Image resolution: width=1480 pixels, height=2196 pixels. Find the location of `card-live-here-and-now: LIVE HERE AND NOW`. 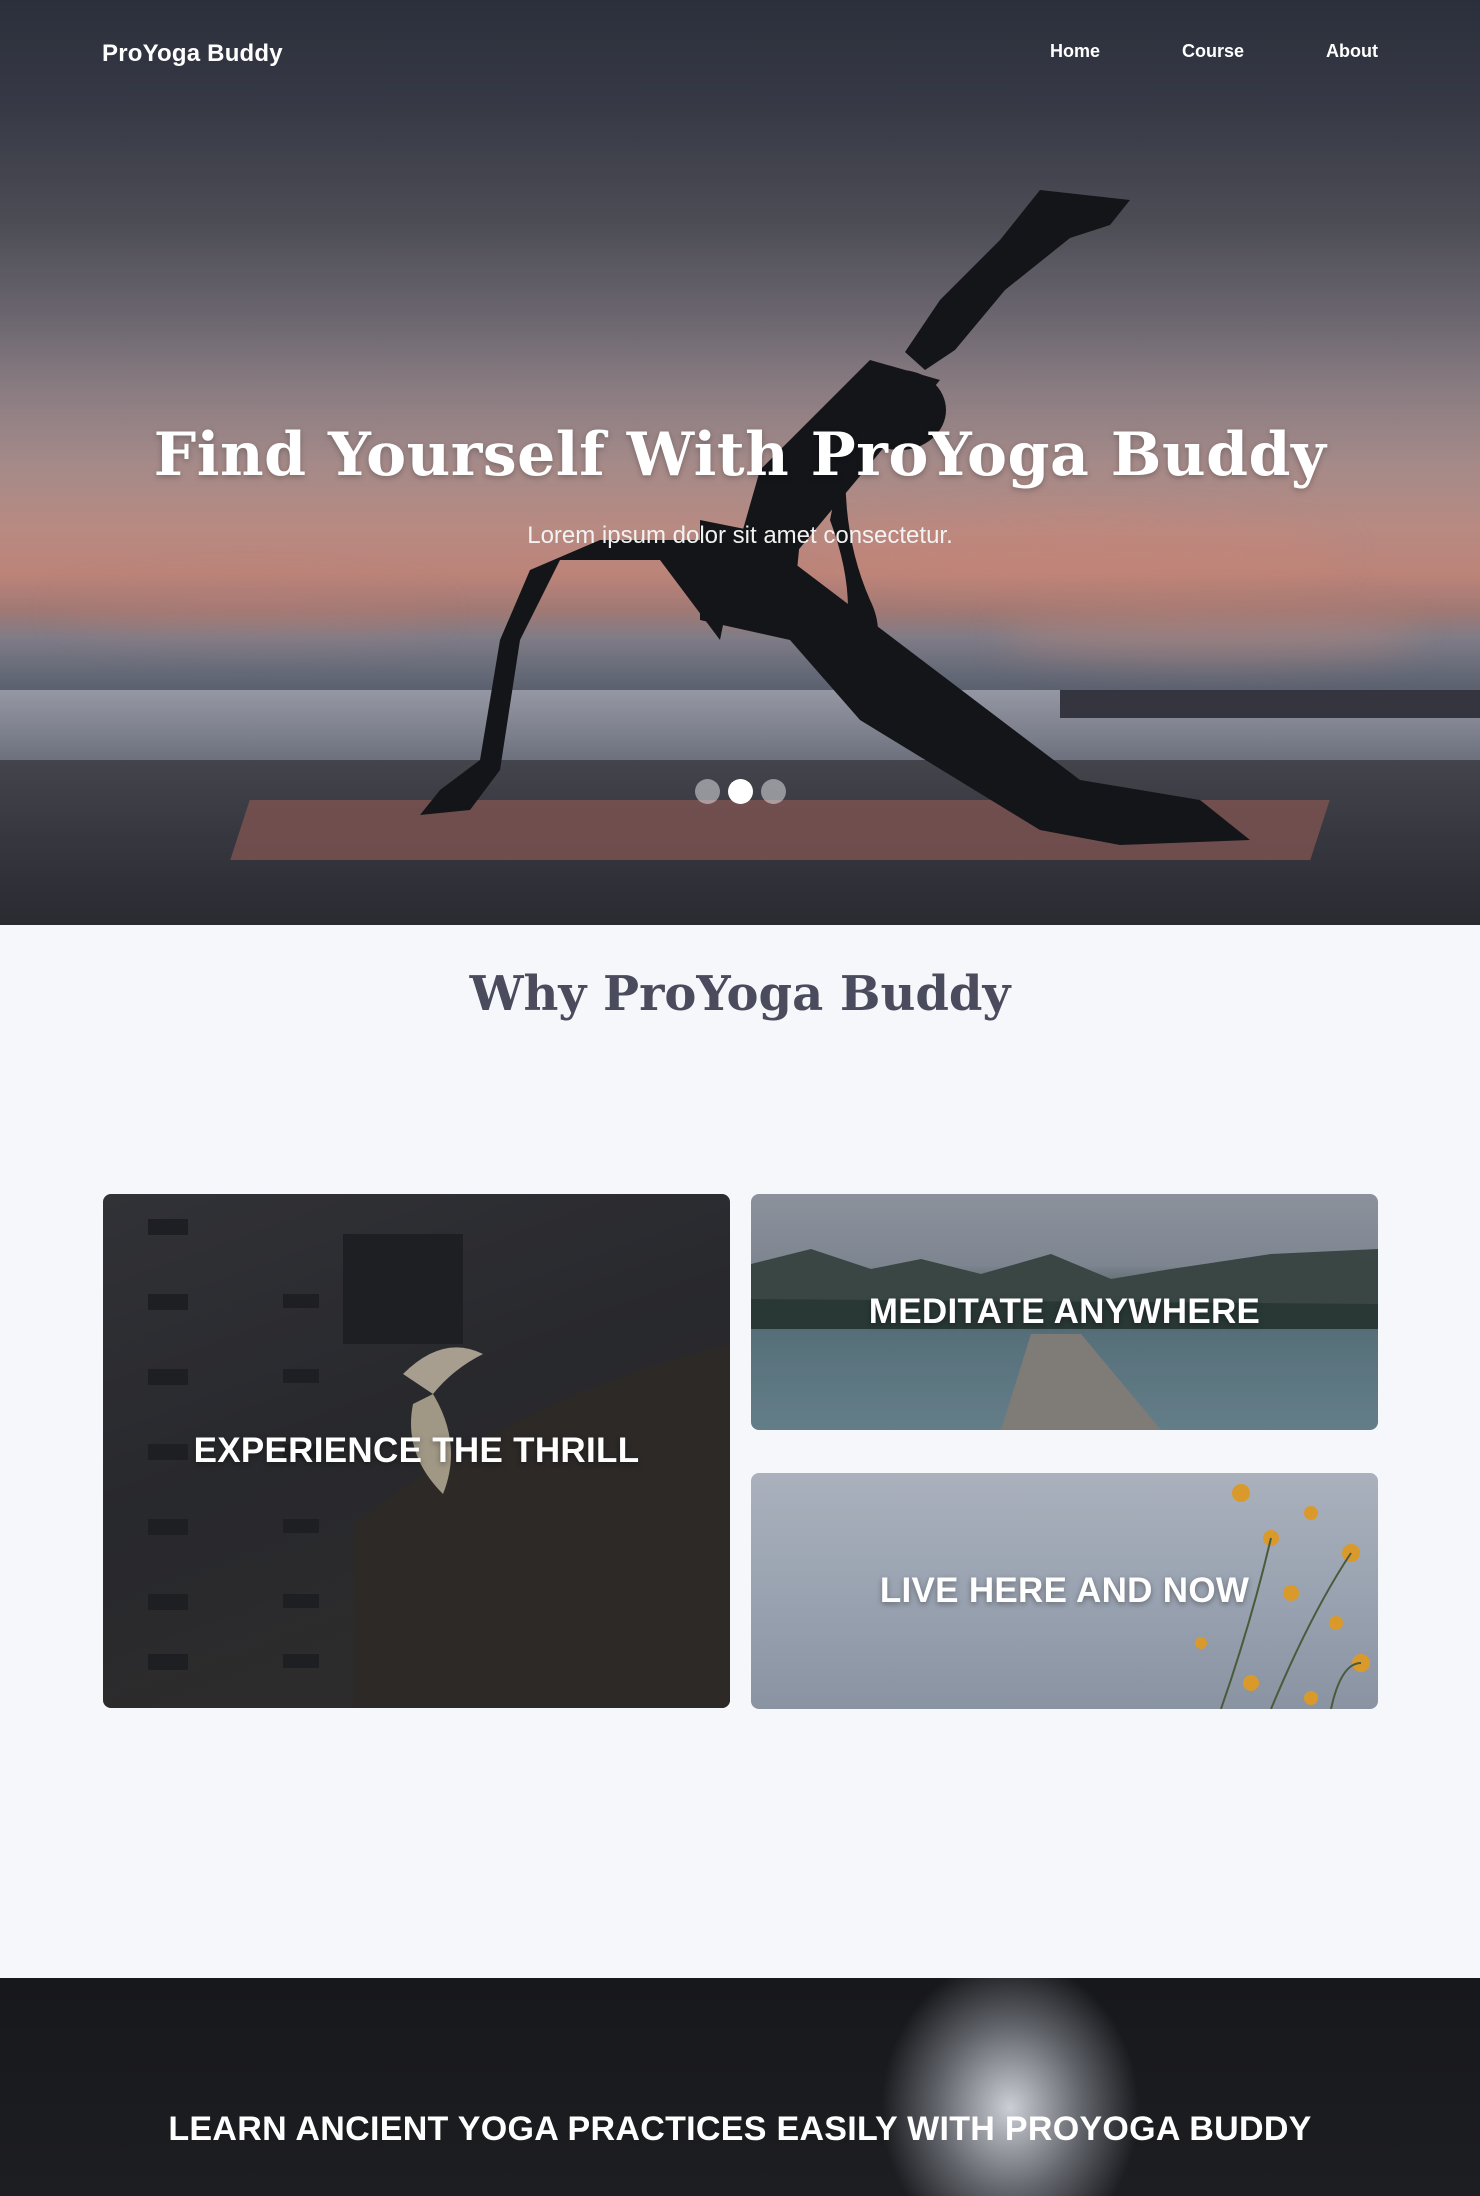

card-live-here-and-now: LIVE HERE AND NOW is located at coordinates (1064, 1591).